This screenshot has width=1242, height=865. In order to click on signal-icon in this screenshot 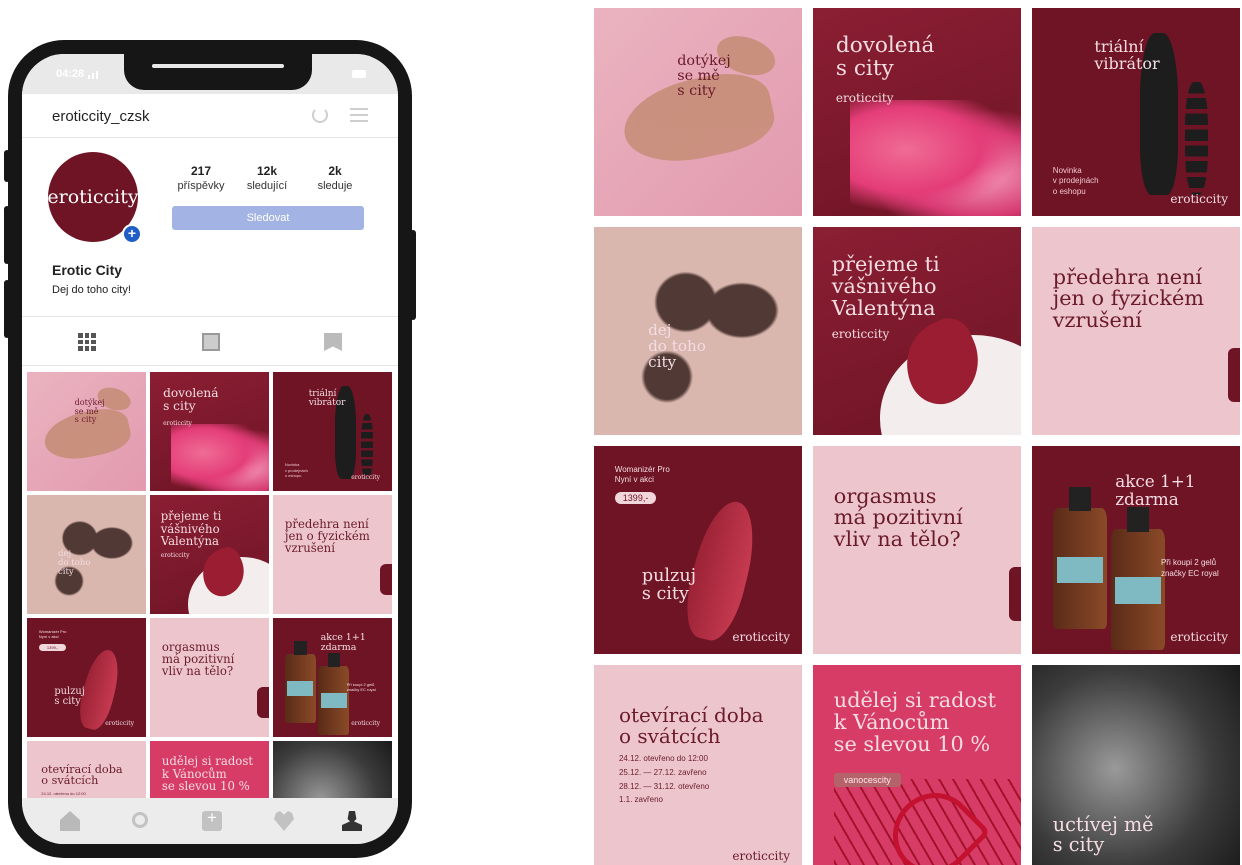, I will do `click(93, 75)`.